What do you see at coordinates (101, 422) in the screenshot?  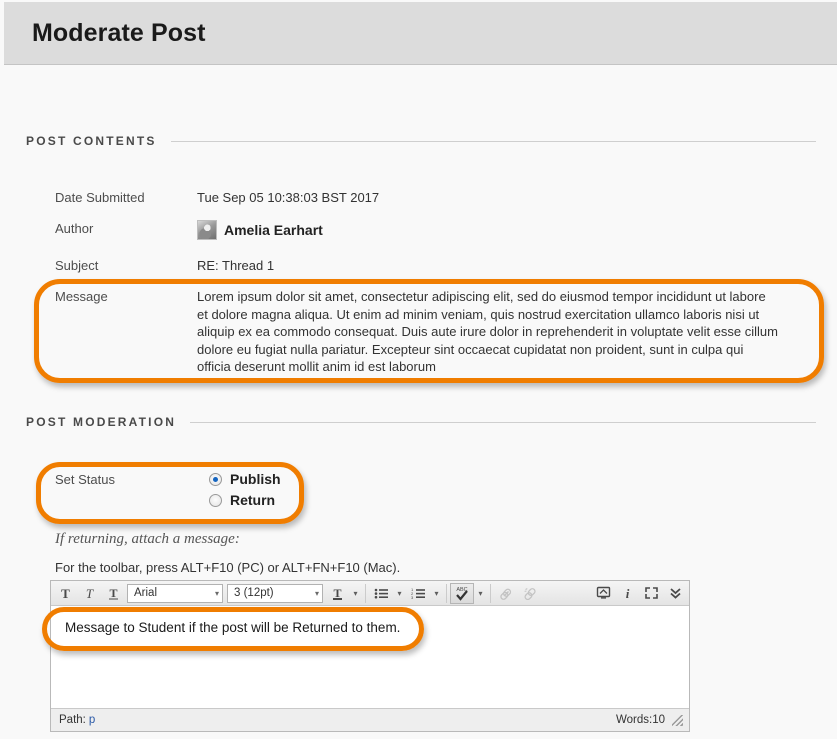 I see `section-heading-post-moderation: POST MODERATION` at bounding box center [101, 422].